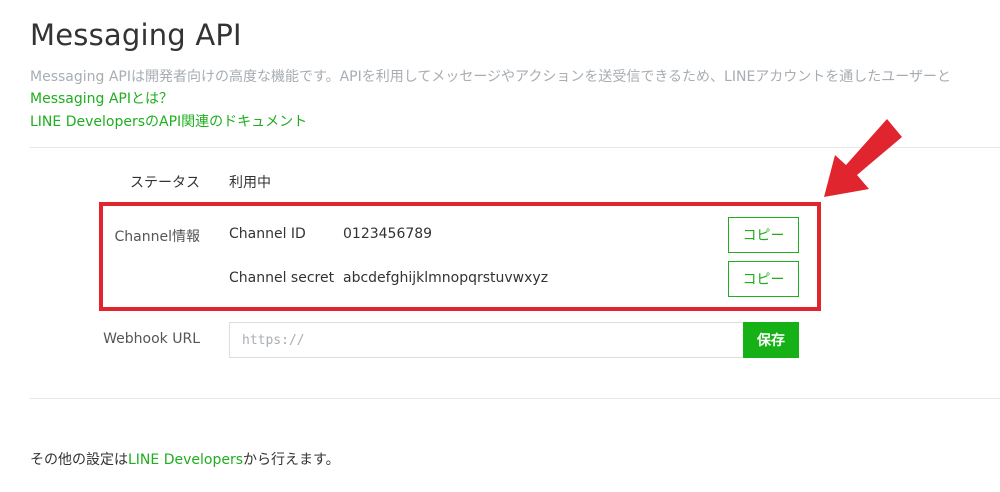 The width and height of the screenshot is (1000, 492). Describe the element at coordinates (151, 339) in the screenshot. I see `webhook-url-label: Webhook URL` at that location.